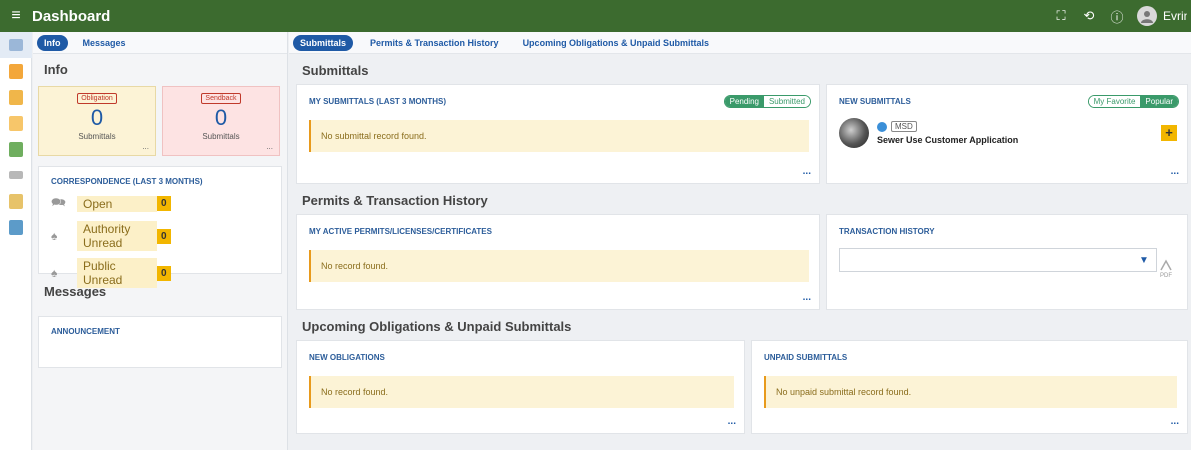 Image resolution: width=1191 pixels, height=450 pixels. I want to click on toggle-submitted: Submitted, so click(786, 101).